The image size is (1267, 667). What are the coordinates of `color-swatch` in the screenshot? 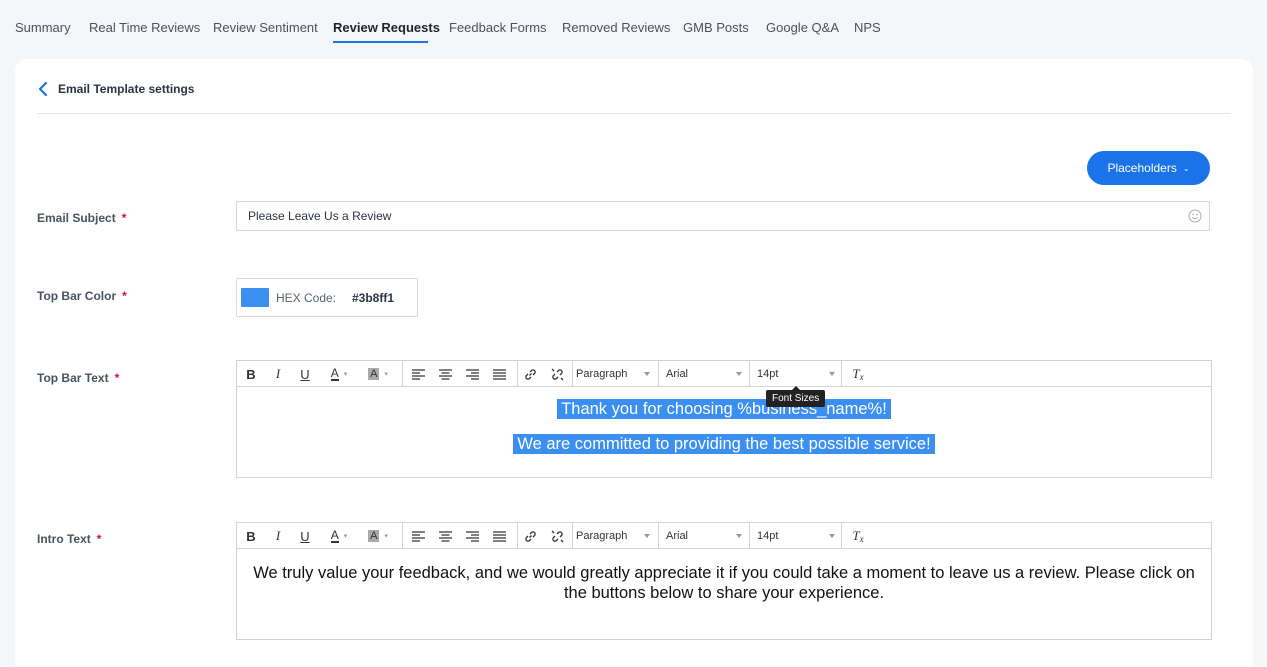 It's located at (255, 297).